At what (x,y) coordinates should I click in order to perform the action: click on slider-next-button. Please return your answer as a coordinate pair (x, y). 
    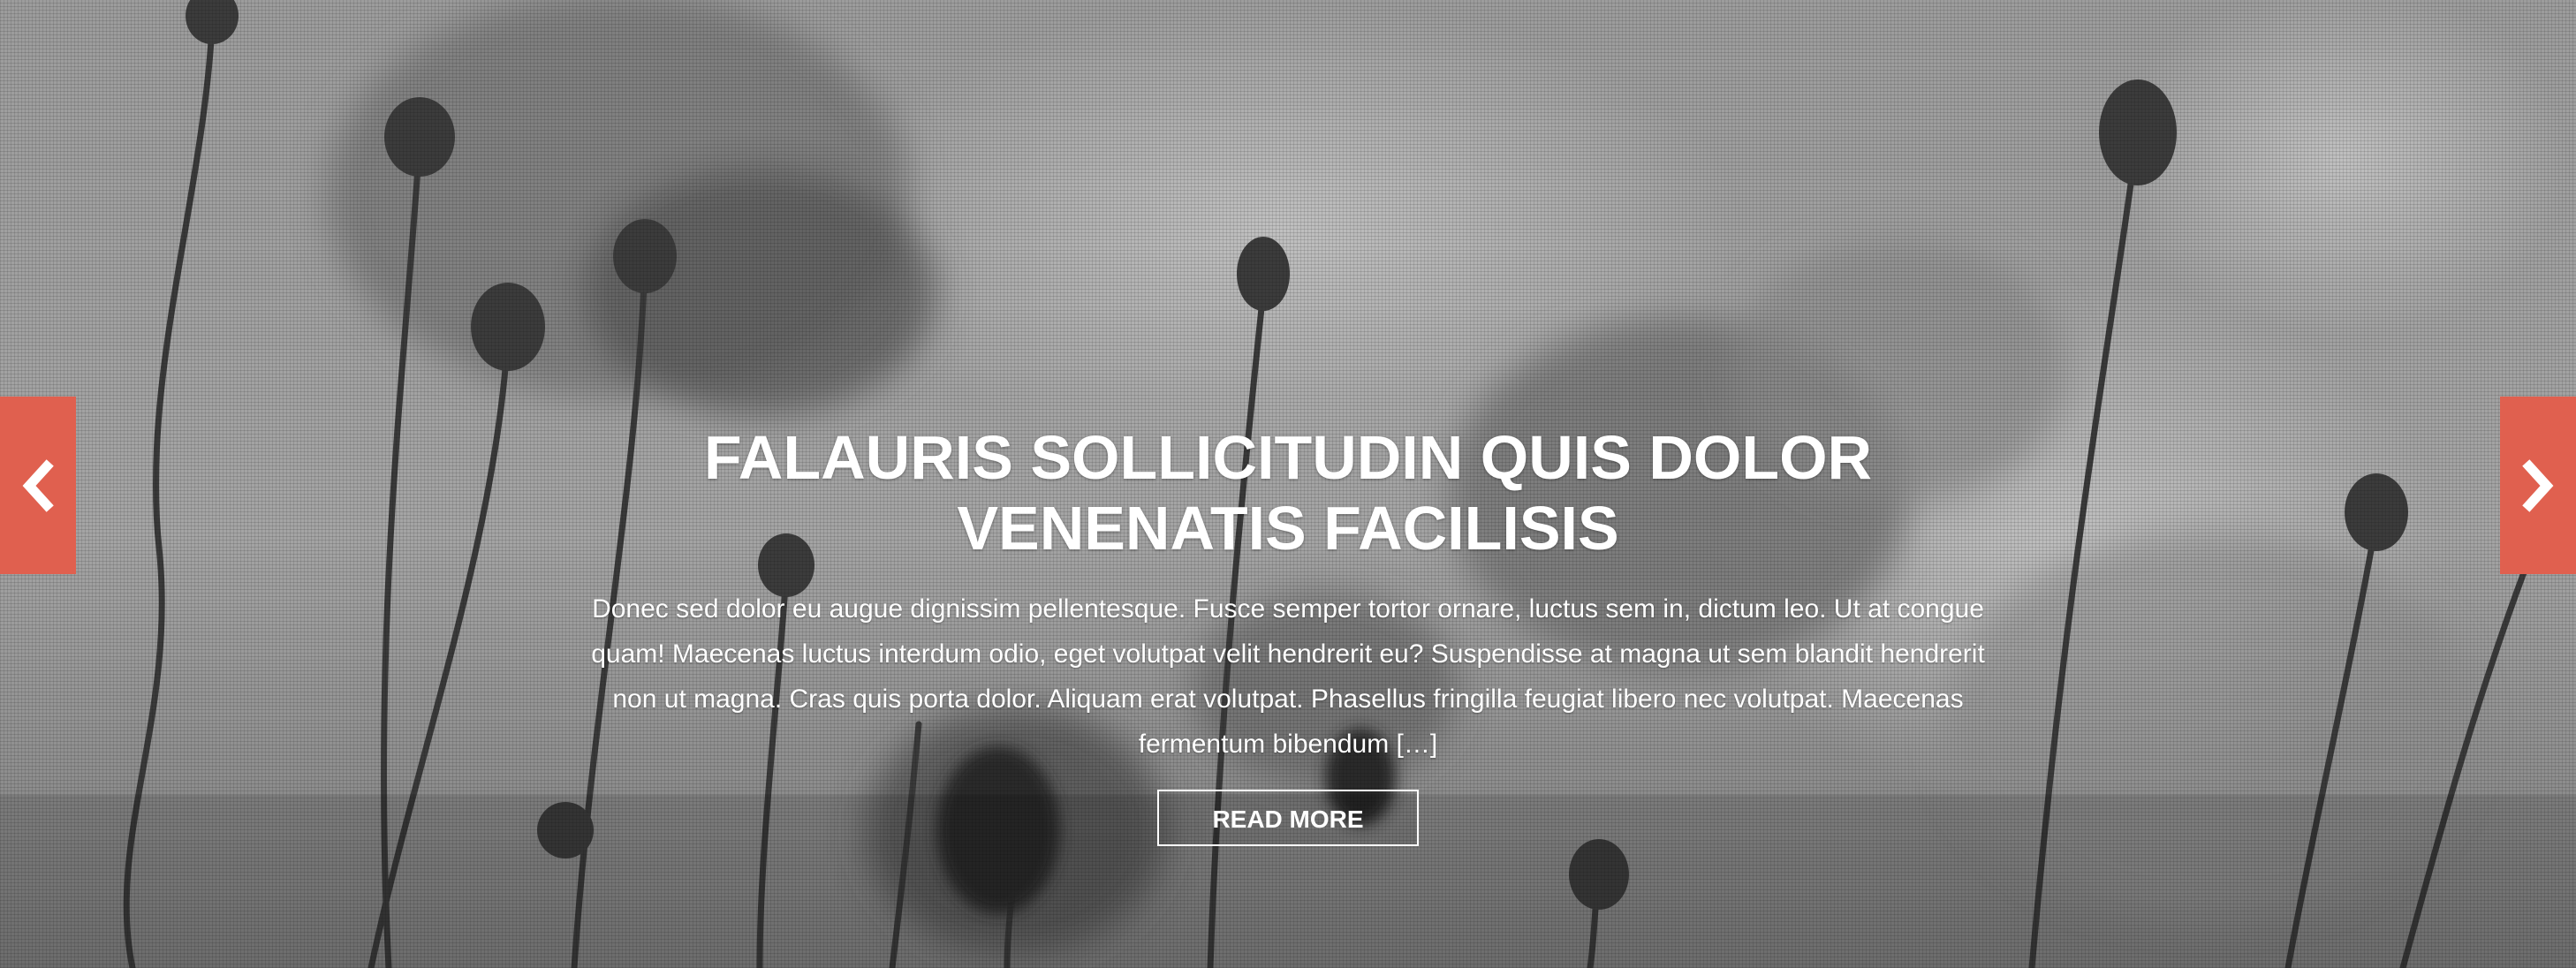
    Looking at the image, I should click on (2538, 486).